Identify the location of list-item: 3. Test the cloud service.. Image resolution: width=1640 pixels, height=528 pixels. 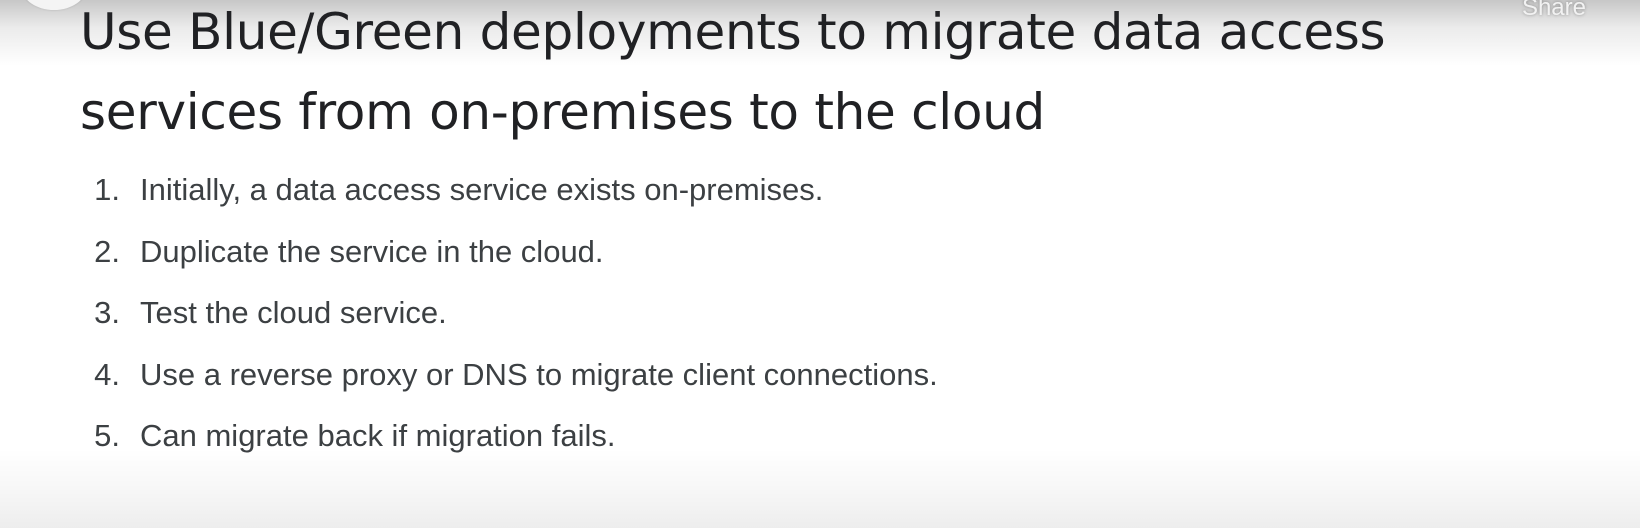
(505, 326).